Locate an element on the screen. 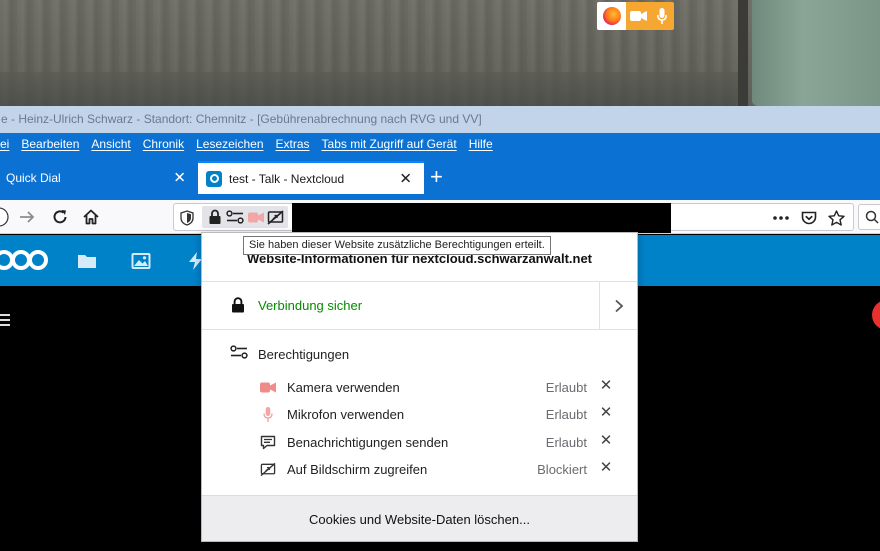  connection-security-row: Verbindung sicher is located at coordinates (419, 306).